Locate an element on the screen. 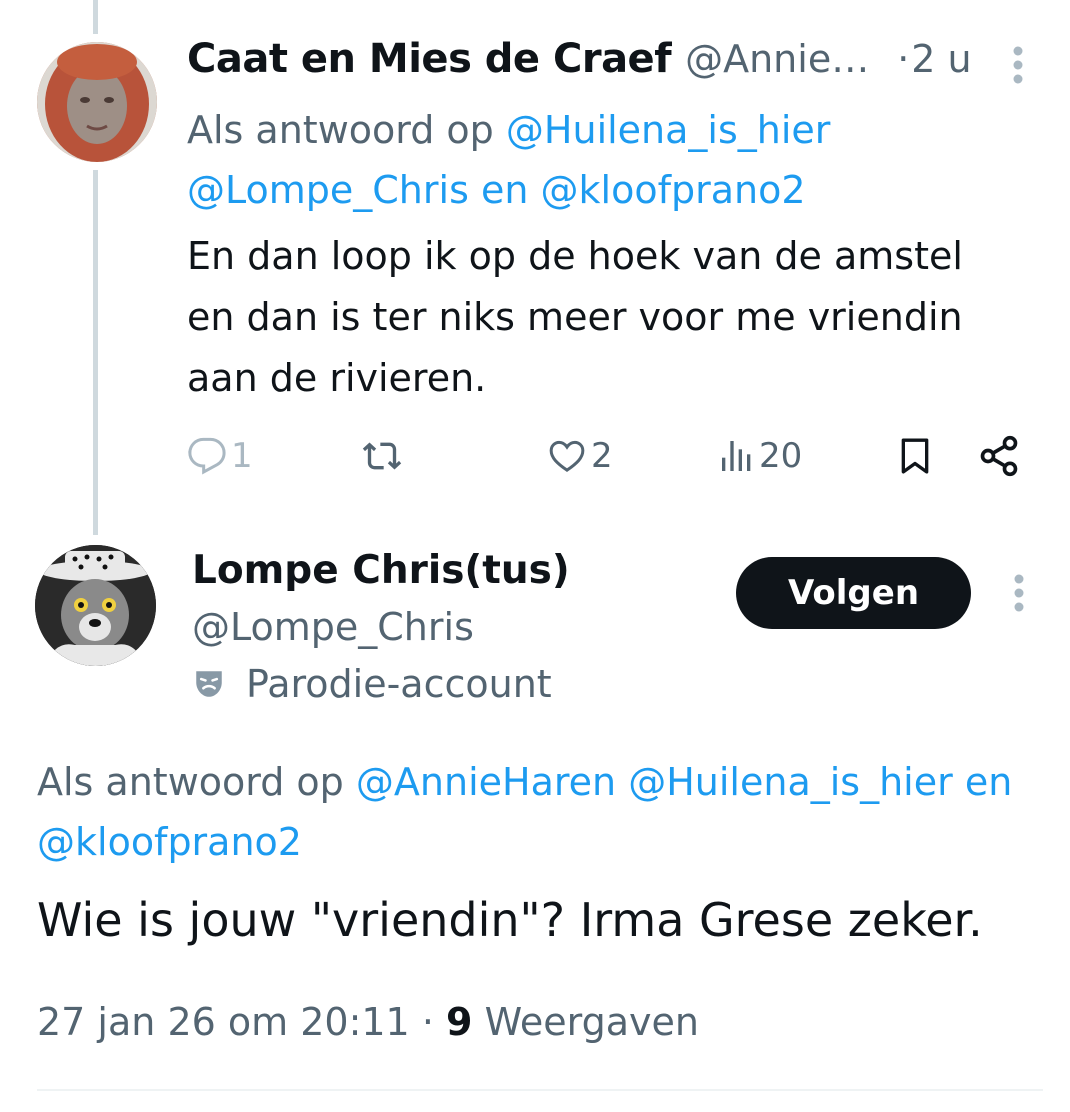 The image size is (1070, 1112). views-icon is located at coordinates (736, 456).